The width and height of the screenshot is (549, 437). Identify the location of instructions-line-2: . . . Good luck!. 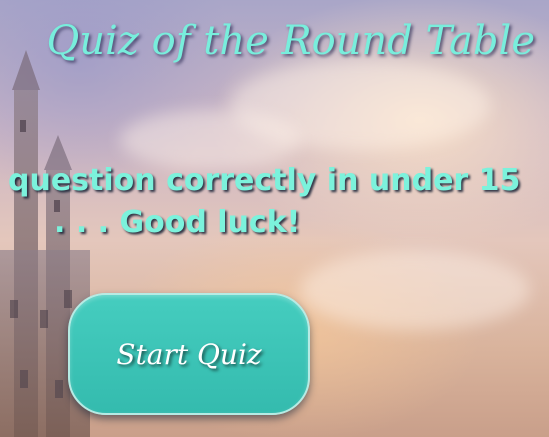
(177, 222).